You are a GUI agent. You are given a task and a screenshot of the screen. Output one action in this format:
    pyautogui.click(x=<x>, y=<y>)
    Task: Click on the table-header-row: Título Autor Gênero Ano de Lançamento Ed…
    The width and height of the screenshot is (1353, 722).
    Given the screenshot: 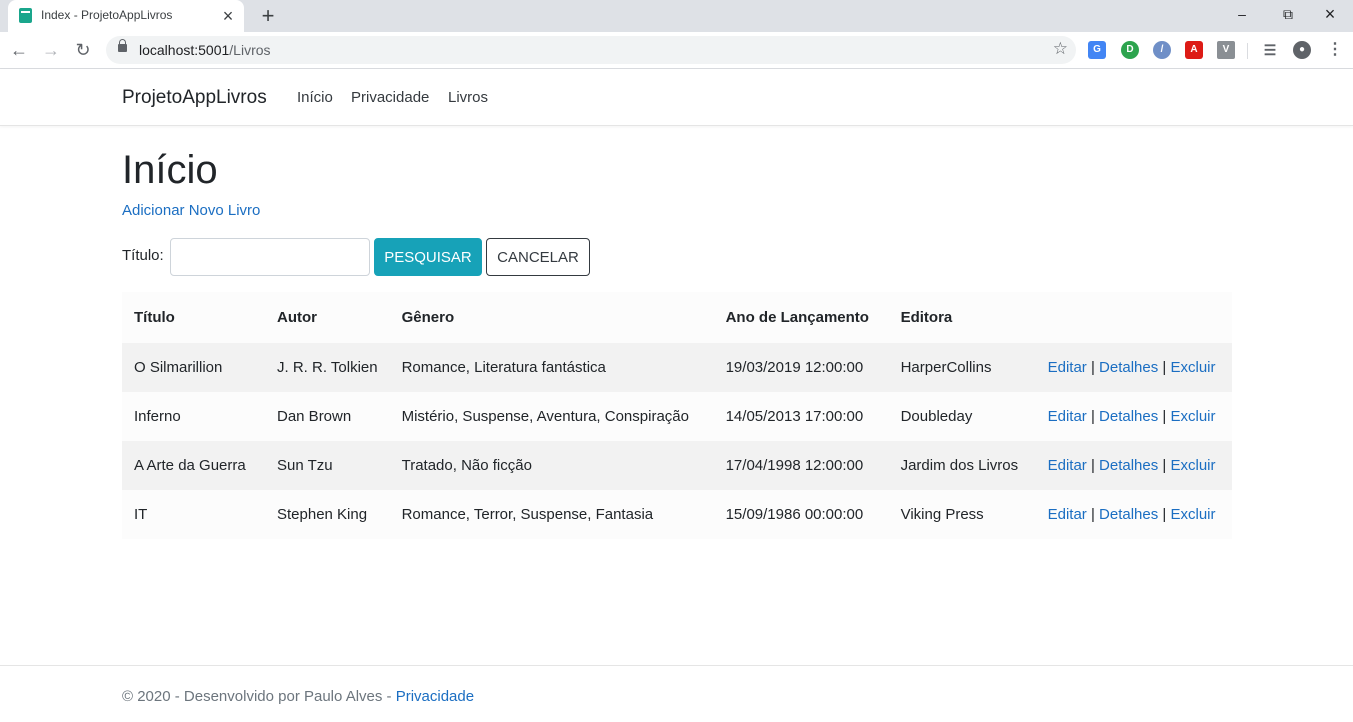 What is the action you would take?
    pyautogui.click(x=677, y=317)
    